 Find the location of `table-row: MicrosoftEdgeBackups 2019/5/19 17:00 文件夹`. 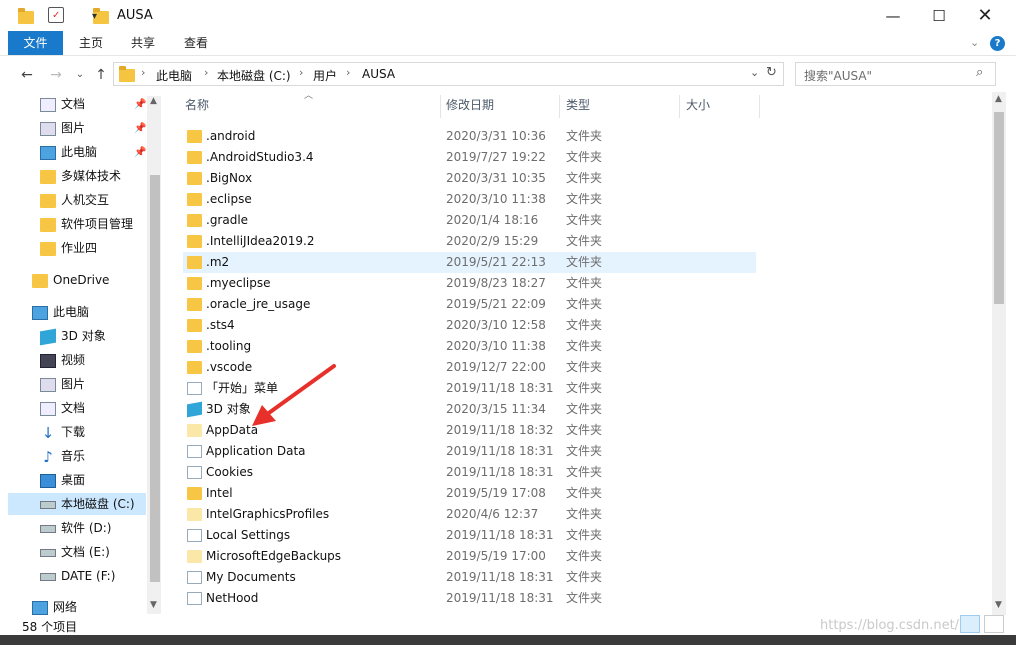

table-row: MicrosoftEdgeBackups 2019/5/19 17:00 文件夹 is located at coordinates (469, 556).